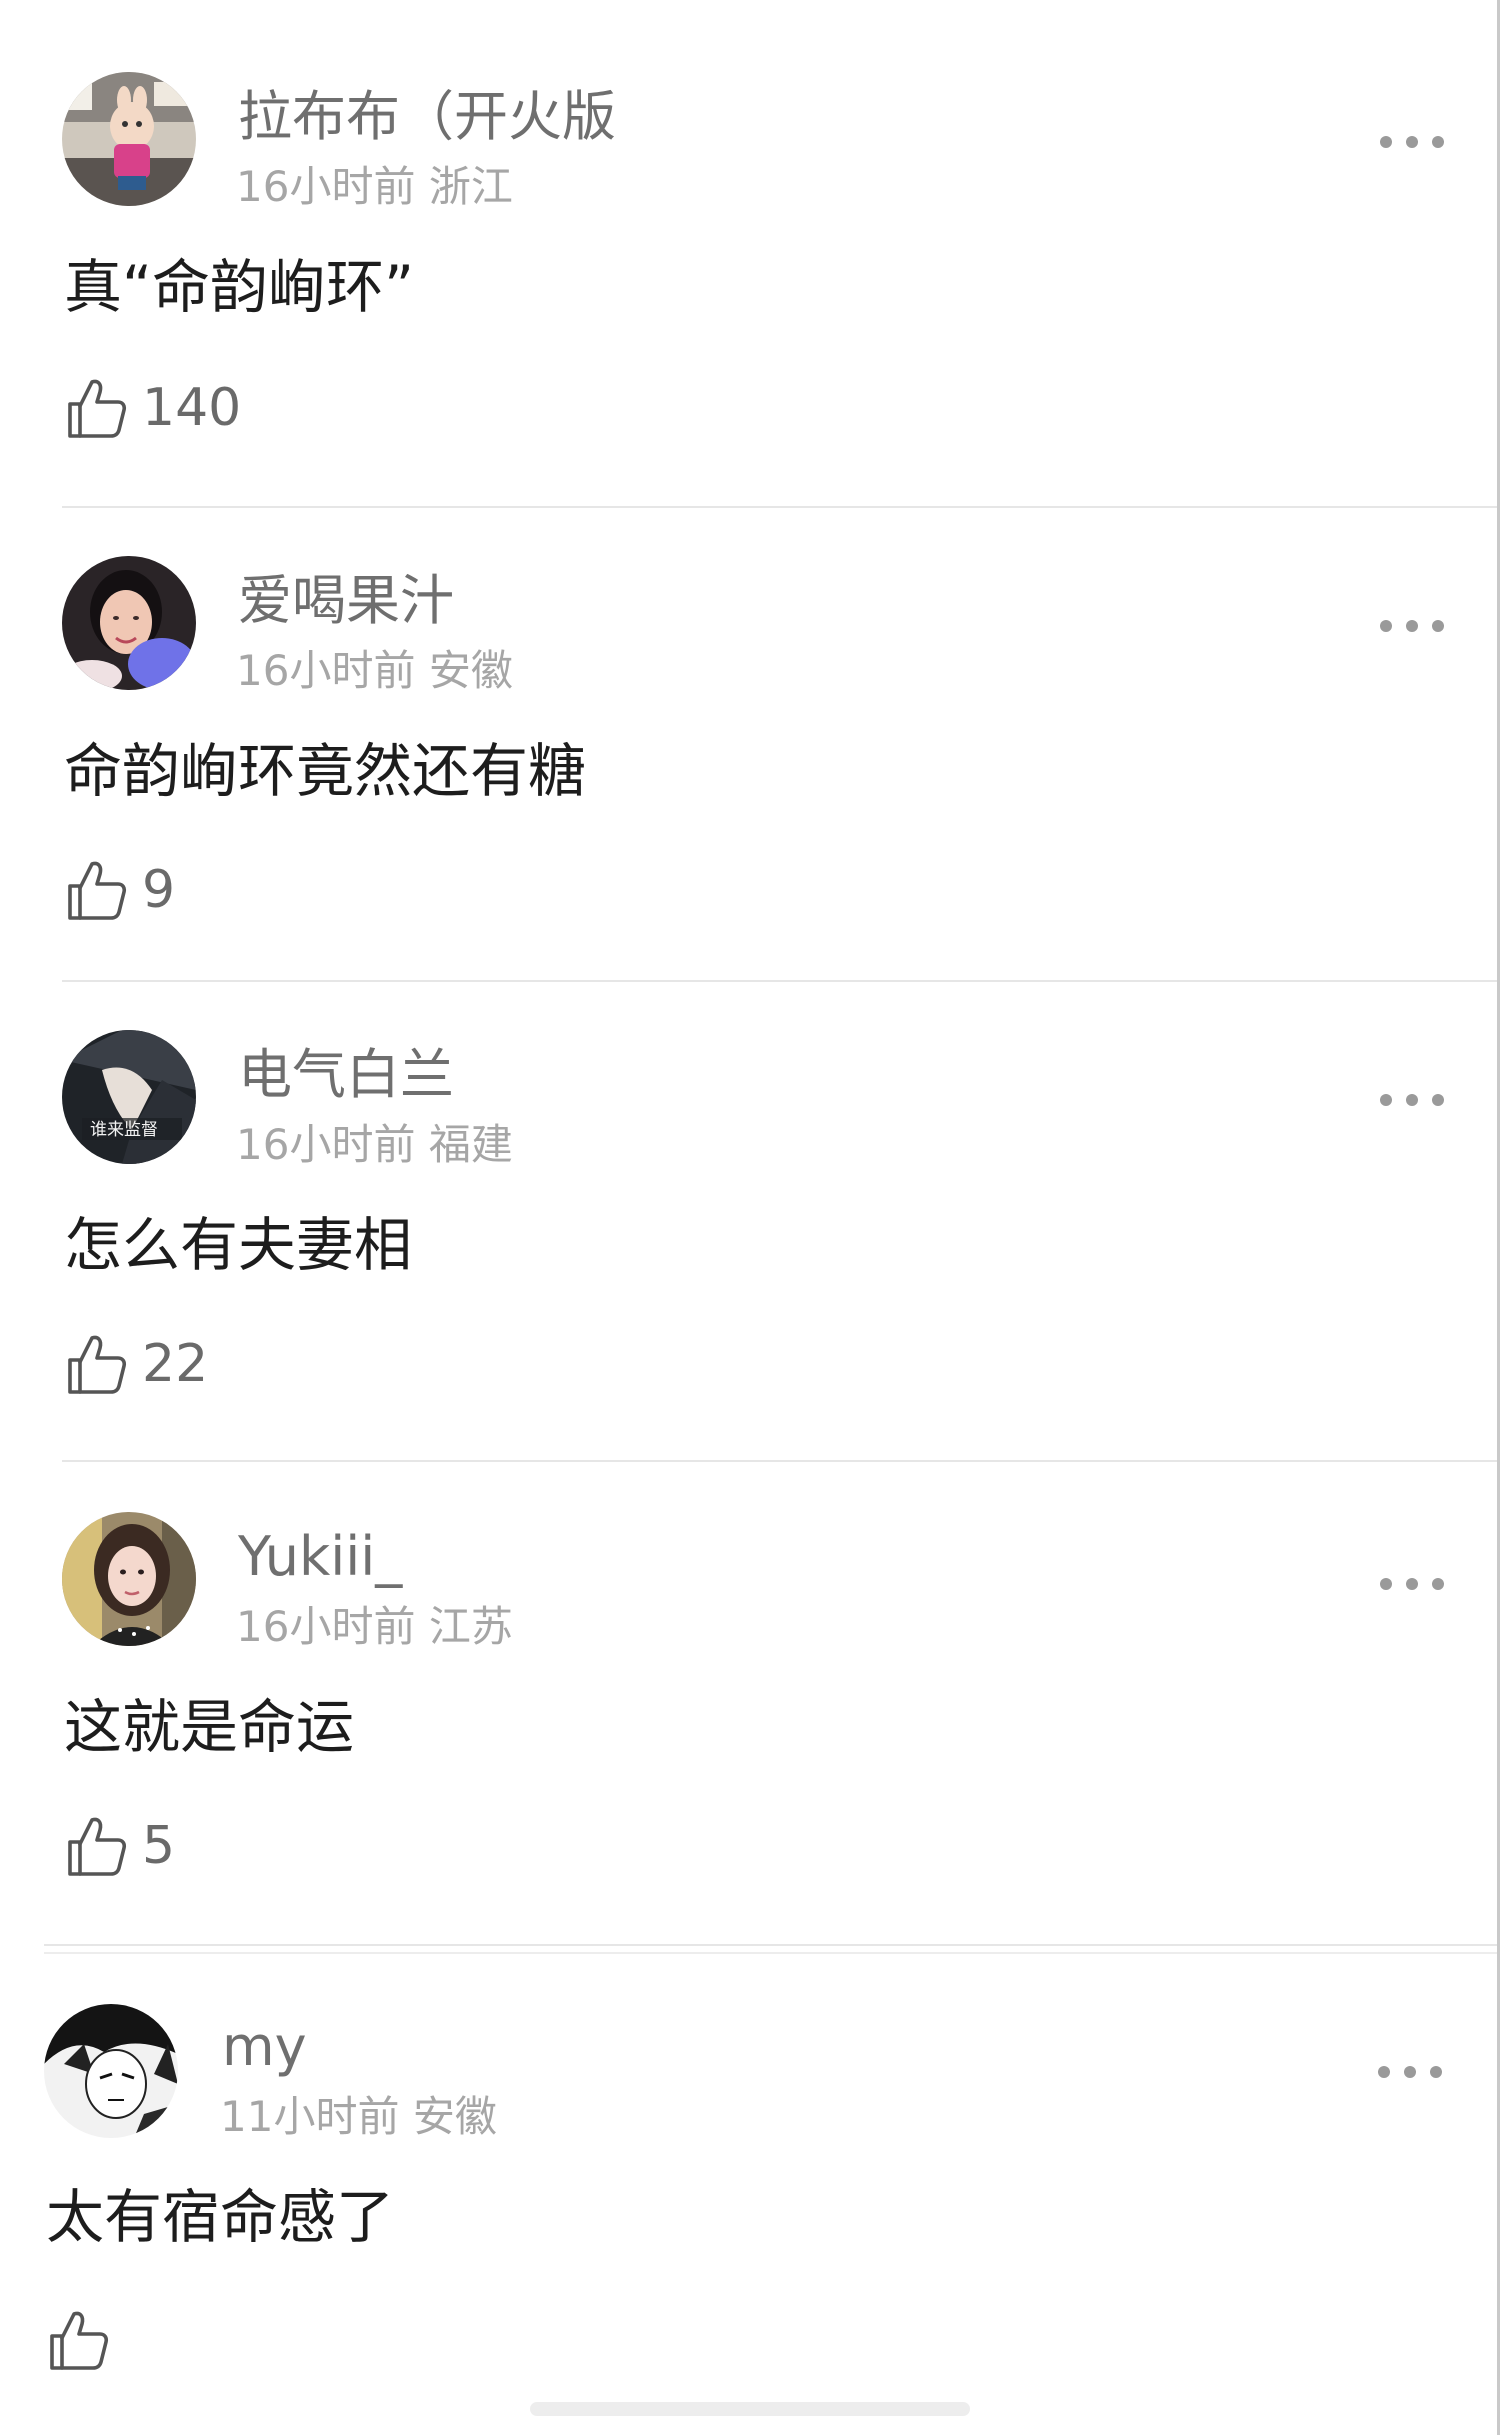  What do you see at coordinates (346, 1075) in the screenshot?
I see `username: 电气白兰` at bounding box center [346, 1075].